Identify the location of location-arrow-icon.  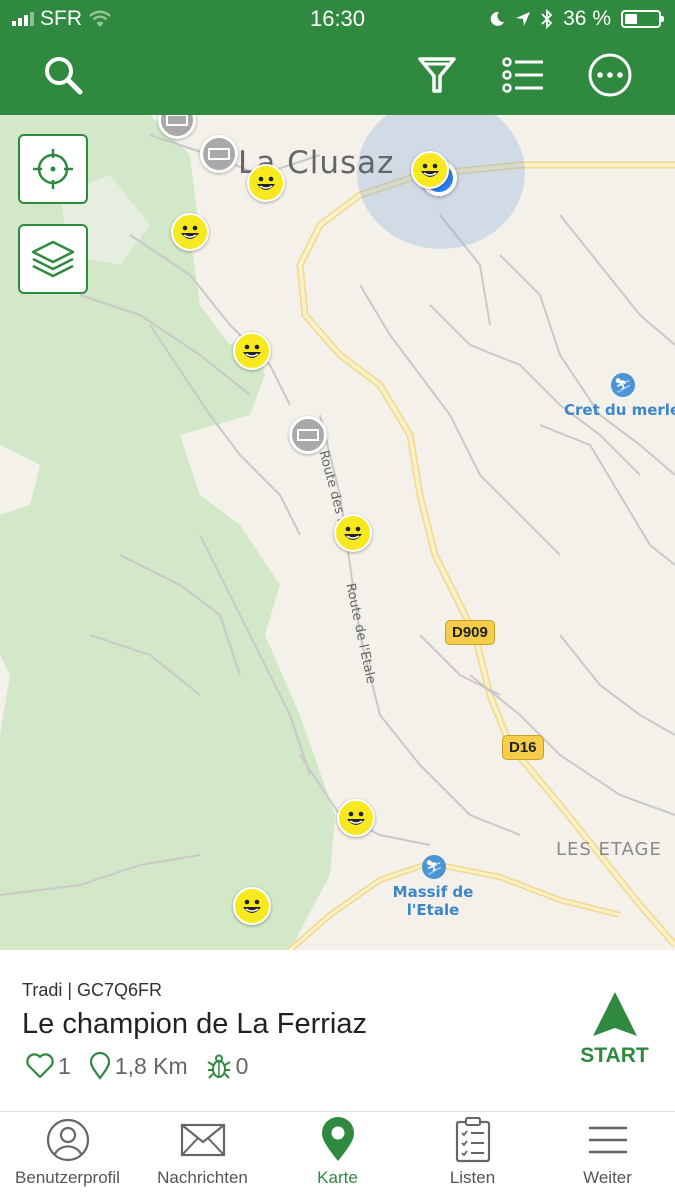
(523, 19).